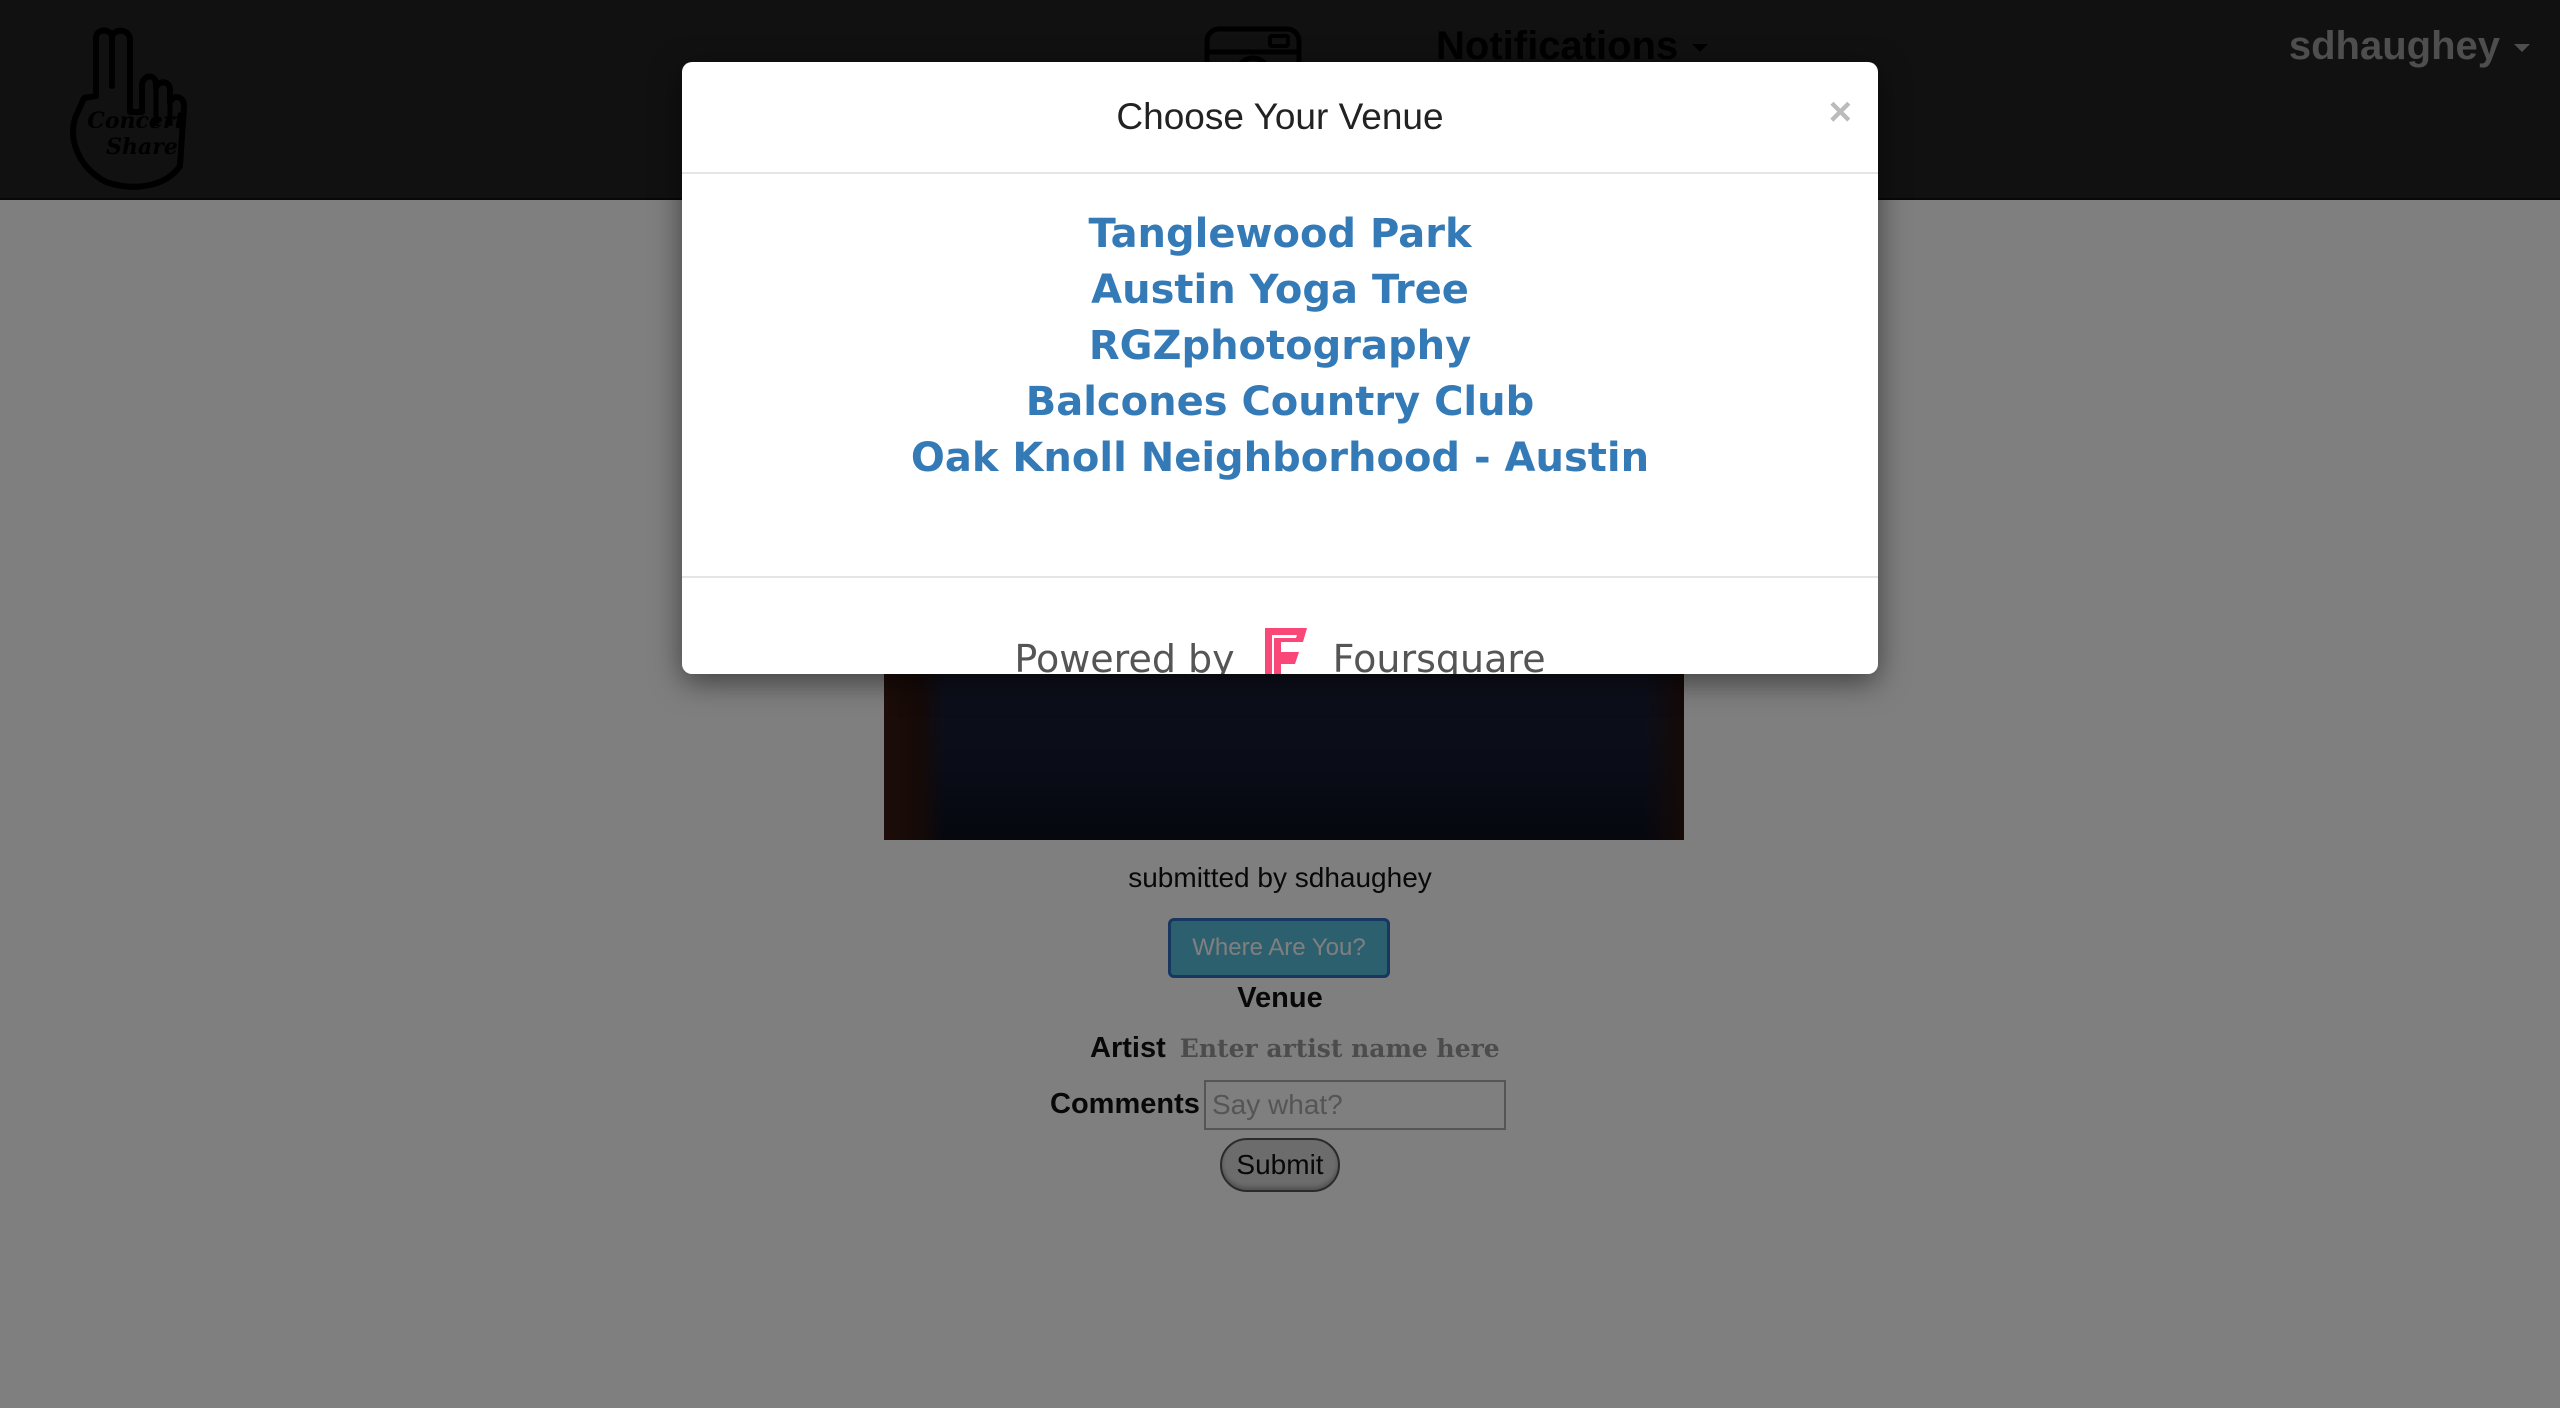  I want to click on modal-header: Choose Your Venue ×, so click(1280, 118).